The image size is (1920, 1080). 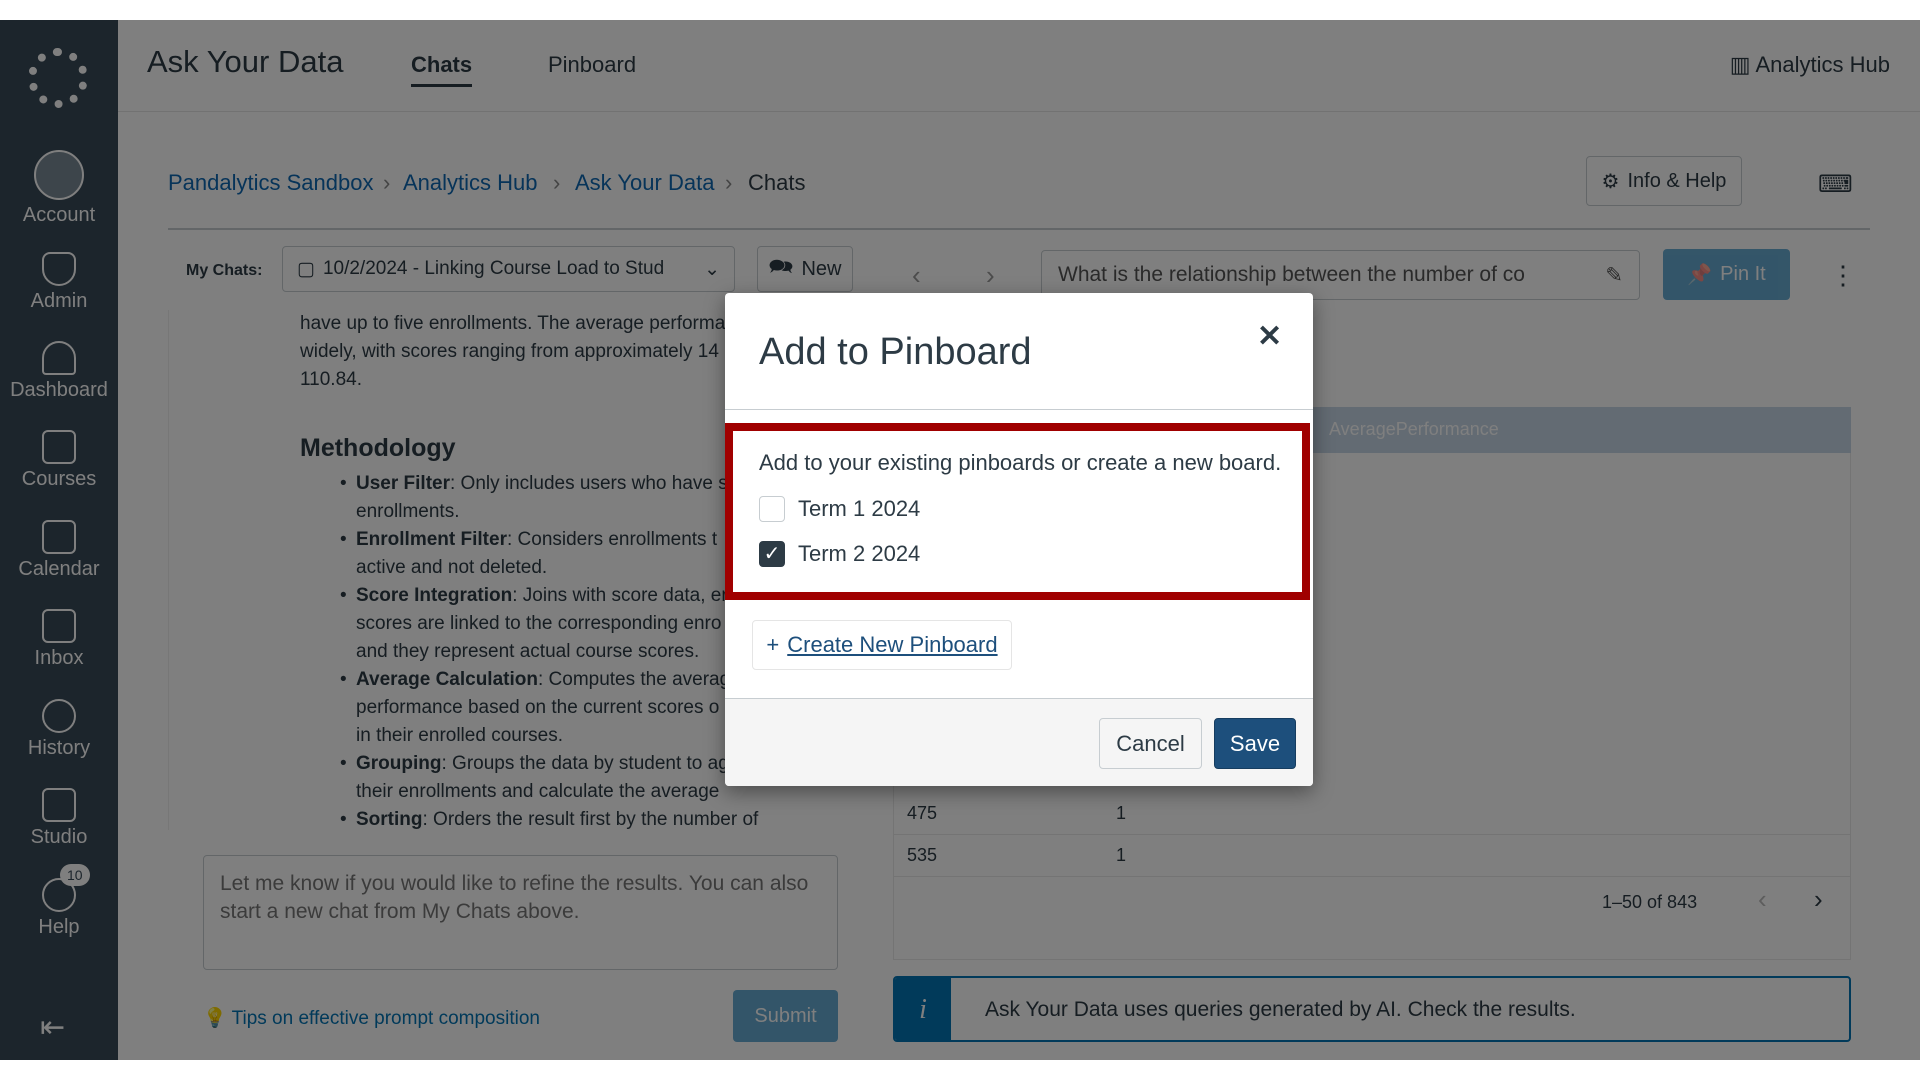 What do you see at coordinates (895, 352) in the screenshot?
I see `dialog-title: Add to Pinboard` at bounding box center [895, 352].